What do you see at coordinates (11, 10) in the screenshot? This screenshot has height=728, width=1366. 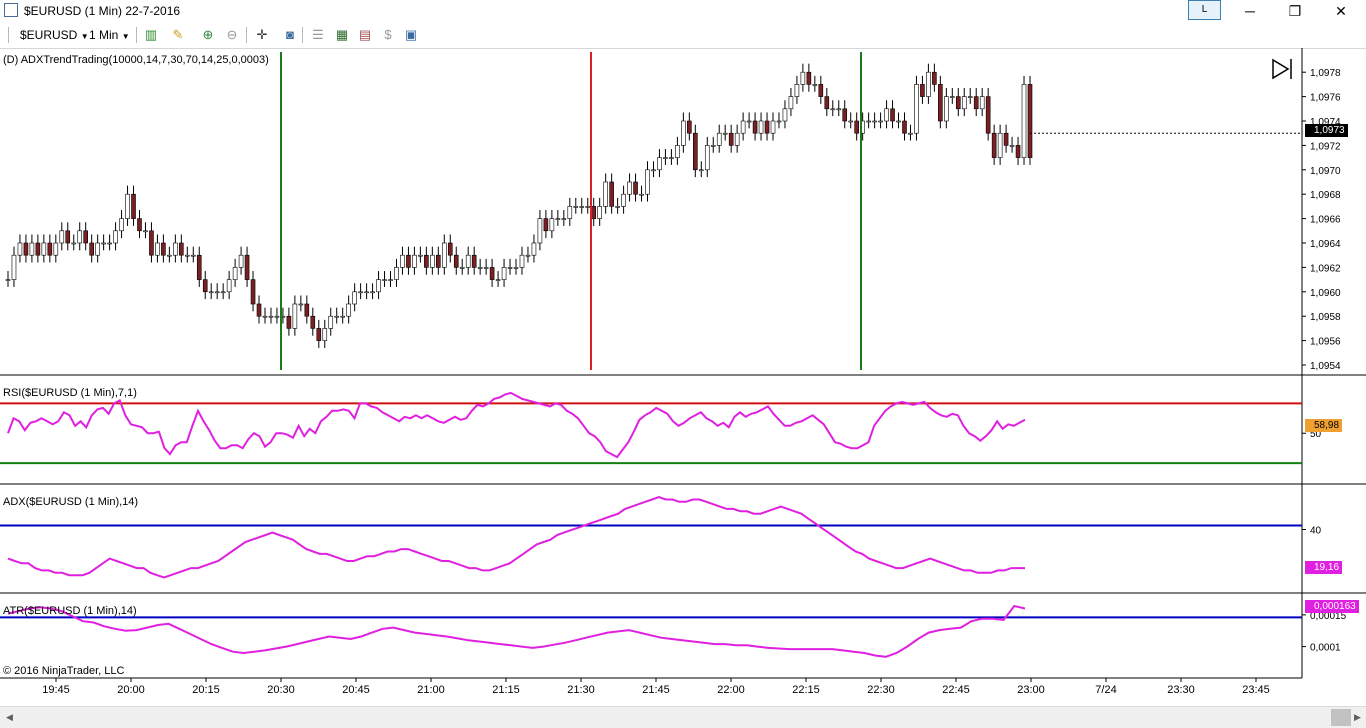 I see `chart-app-icon` at bounding box center [11, 10].